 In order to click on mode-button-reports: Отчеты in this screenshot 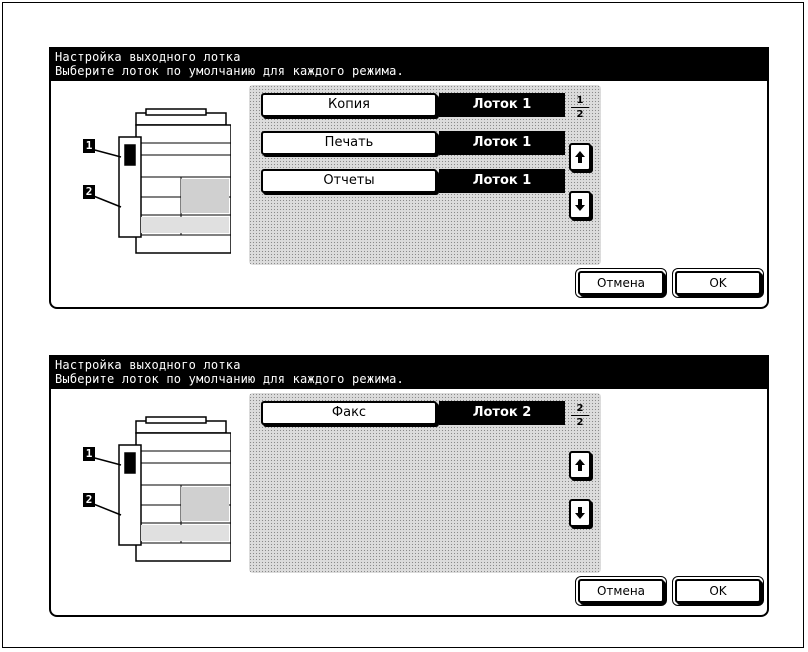, I will do `click(349, 181)`.